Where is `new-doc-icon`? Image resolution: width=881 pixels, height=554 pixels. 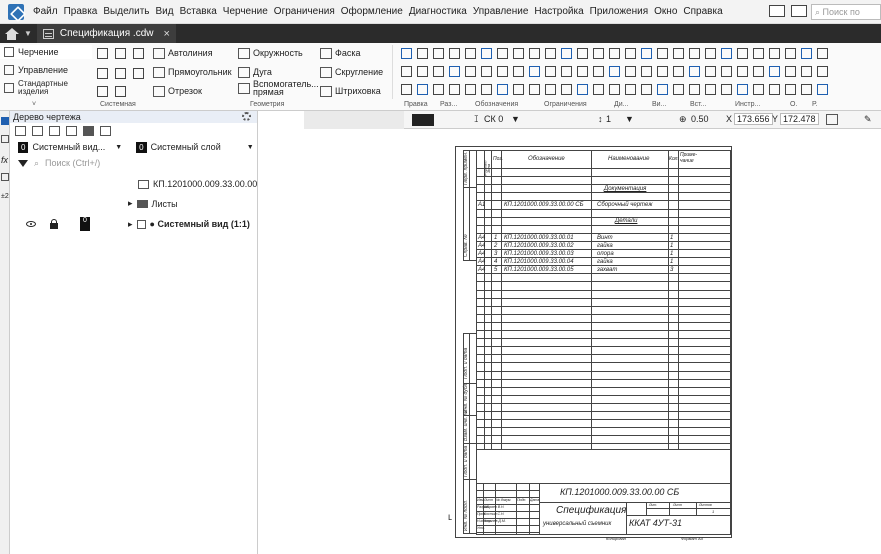
new-doc-icon is located at coordinates (102, 53).